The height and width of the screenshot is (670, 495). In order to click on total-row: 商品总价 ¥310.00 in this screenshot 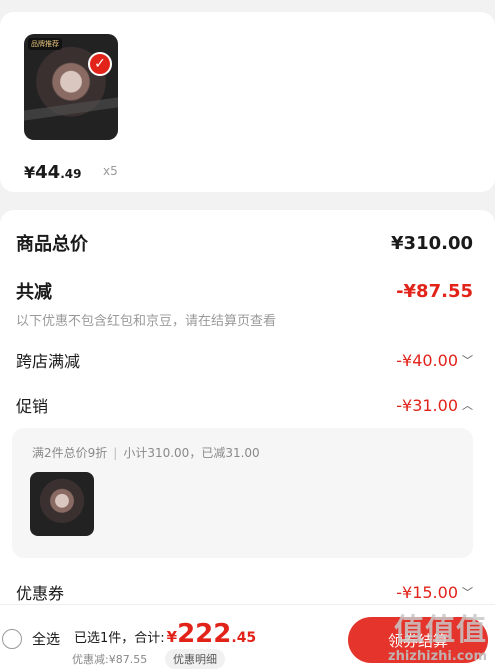, I will do `click(244, 243)`.